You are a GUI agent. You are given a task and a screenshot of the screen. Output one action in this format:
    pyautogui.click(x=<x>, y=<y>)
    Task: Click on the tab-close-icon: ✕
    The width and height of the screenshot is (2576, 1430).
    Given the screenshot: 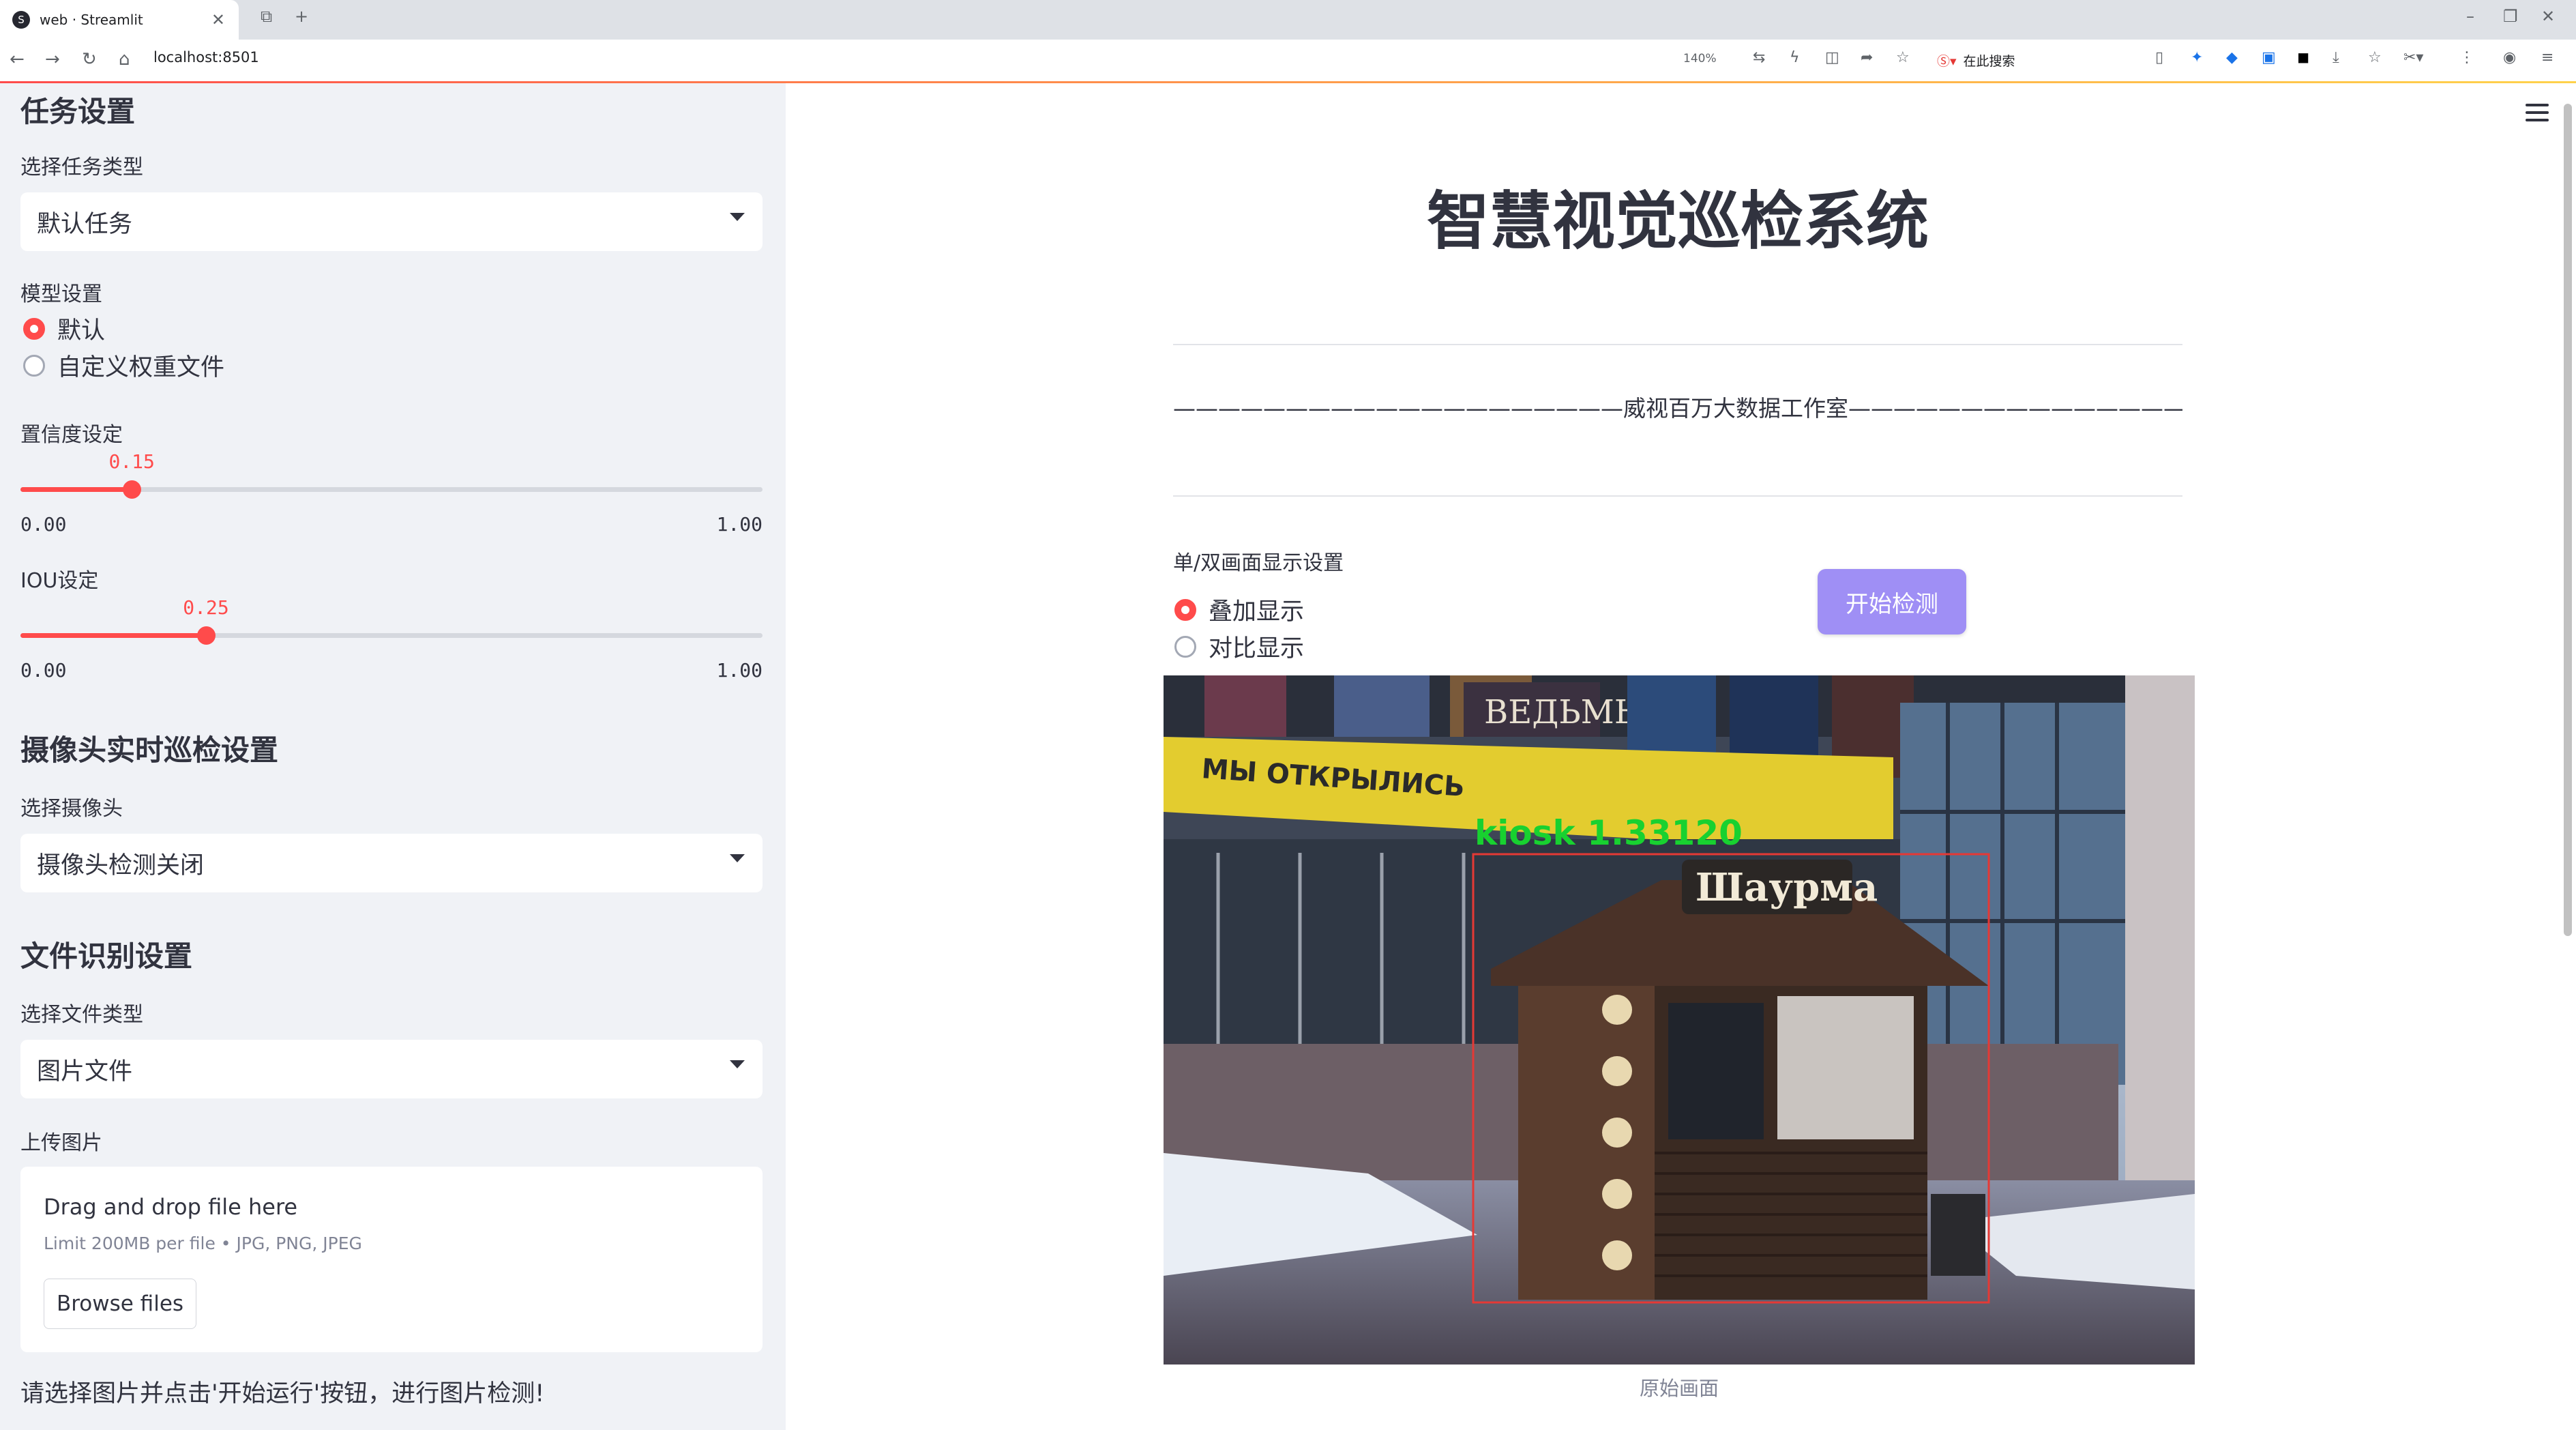 What is the action you would take?
    pyautogui.click(x=218, y=19)
    